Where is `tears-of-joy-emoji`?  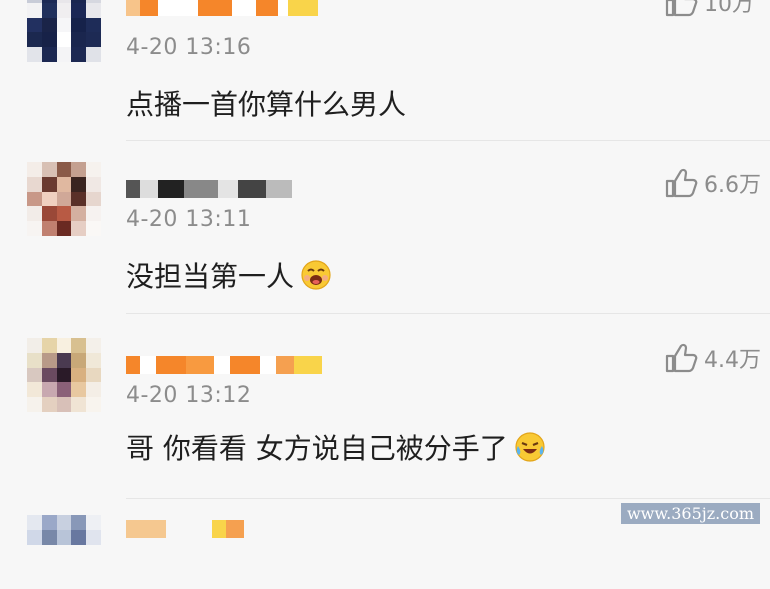 tears-of-joy-emoji is located at coordinates (530, 450).